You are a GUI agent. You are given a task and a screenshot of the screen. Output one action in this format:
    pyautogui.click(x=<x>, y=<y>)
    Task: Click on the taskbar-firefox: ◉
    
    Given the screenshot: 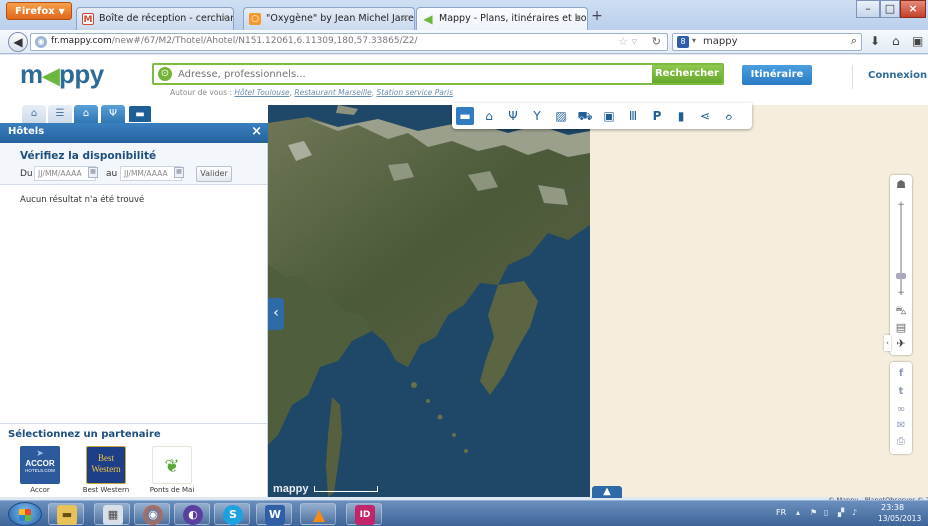 What is the action you would take?
    pyautogui.click(x=152, y=514)
    